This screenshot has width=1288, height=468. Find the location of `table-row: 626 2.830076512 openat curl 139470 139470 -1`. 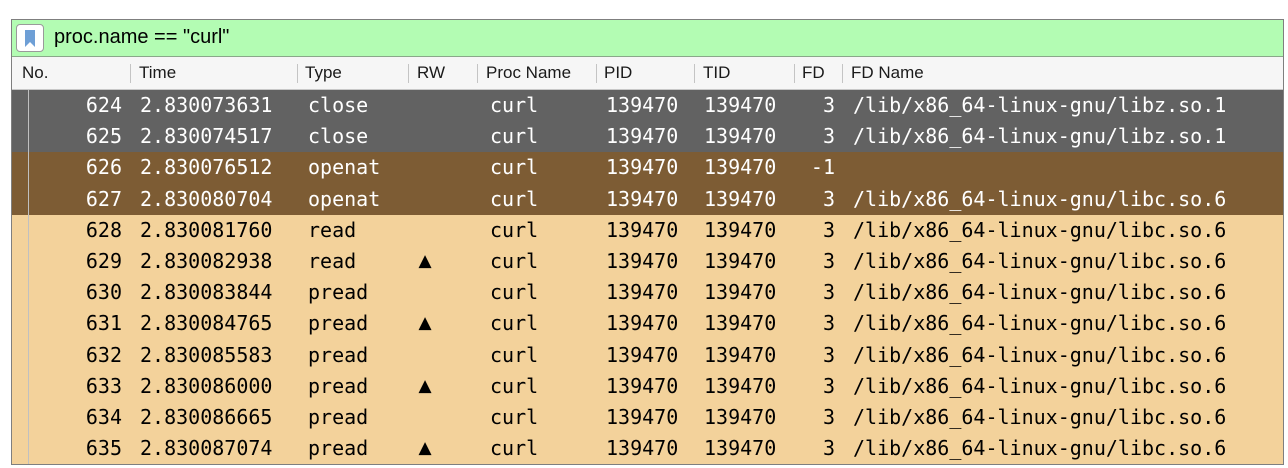

table-row: 626 2.830076512 openat curl 139470 139470 -1 is located at coordinates (647, 168).